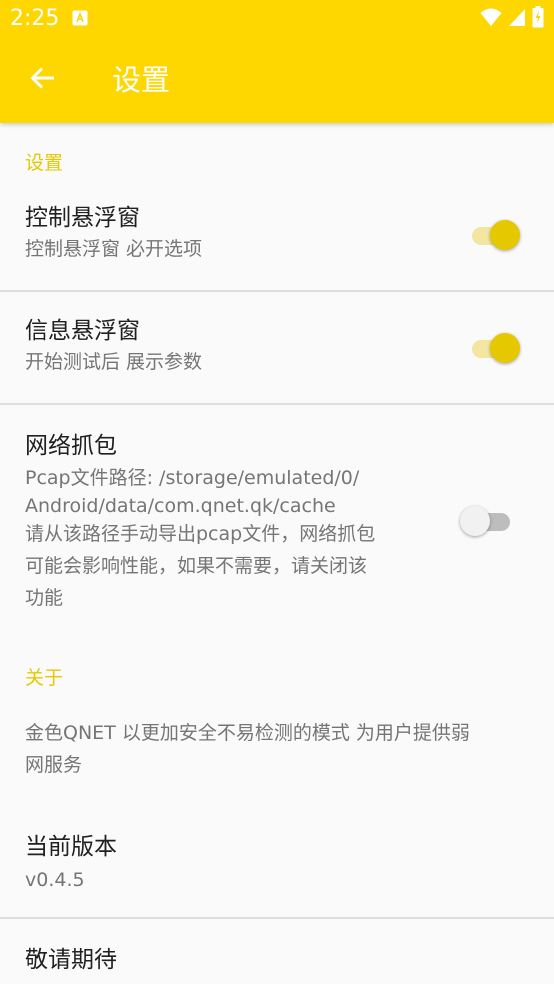 This screenshot has height=984, width=554. I want to click on pref-info-float-window: 信息悬浮窗 开始测试后 展示参数, so click(277, 351).